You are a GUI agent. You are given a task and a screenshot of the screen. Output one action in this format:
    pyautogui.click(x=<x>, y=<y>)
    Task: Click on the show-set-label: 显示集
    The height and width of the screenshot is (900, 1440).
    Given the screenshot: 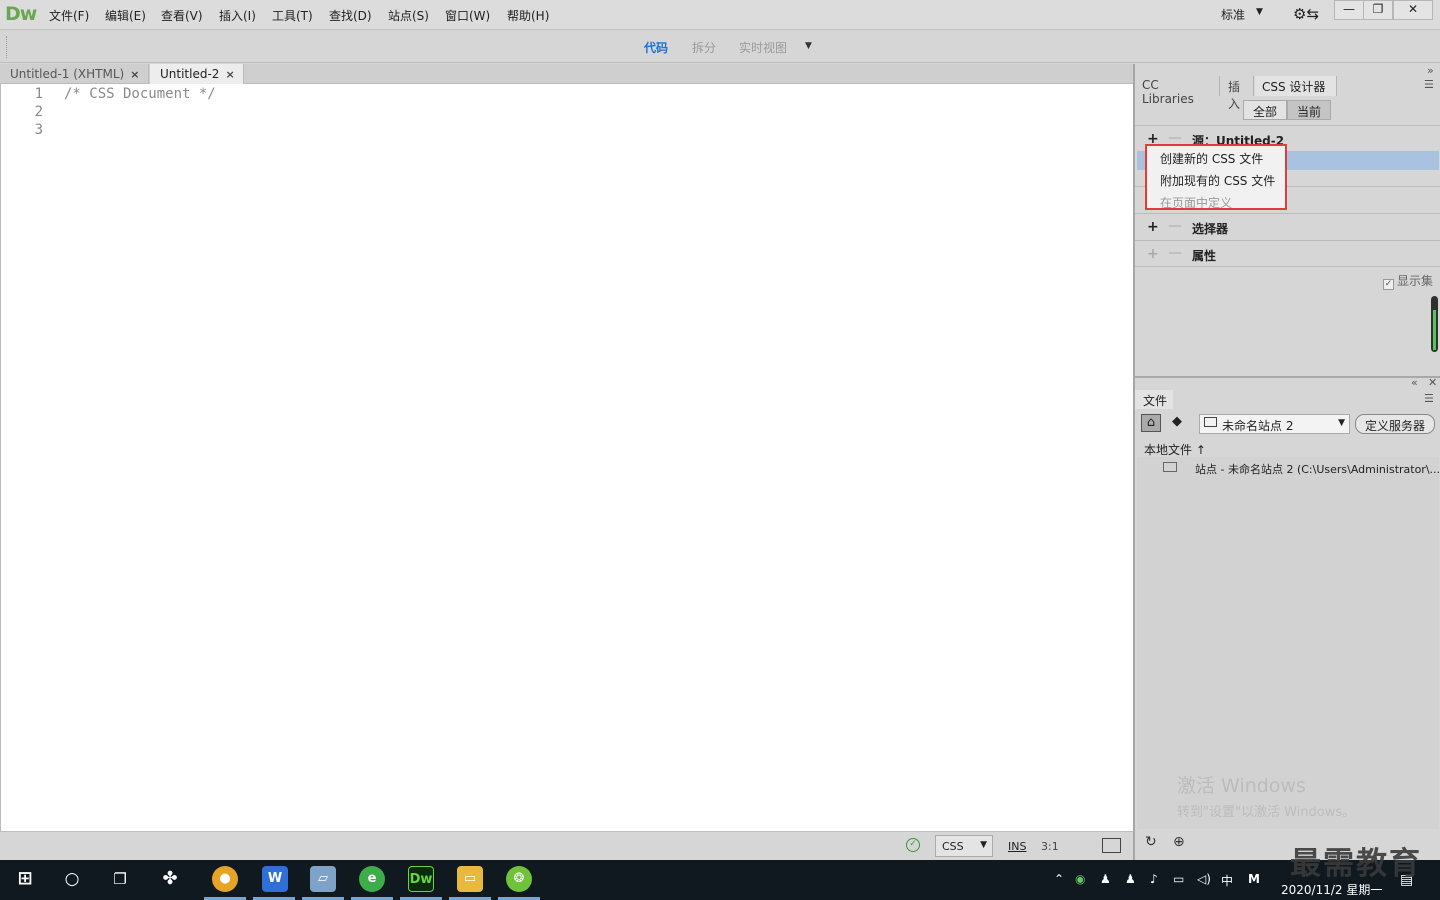 What is the action you would take?
    pyautogui.click(x=1415, y=281)
    